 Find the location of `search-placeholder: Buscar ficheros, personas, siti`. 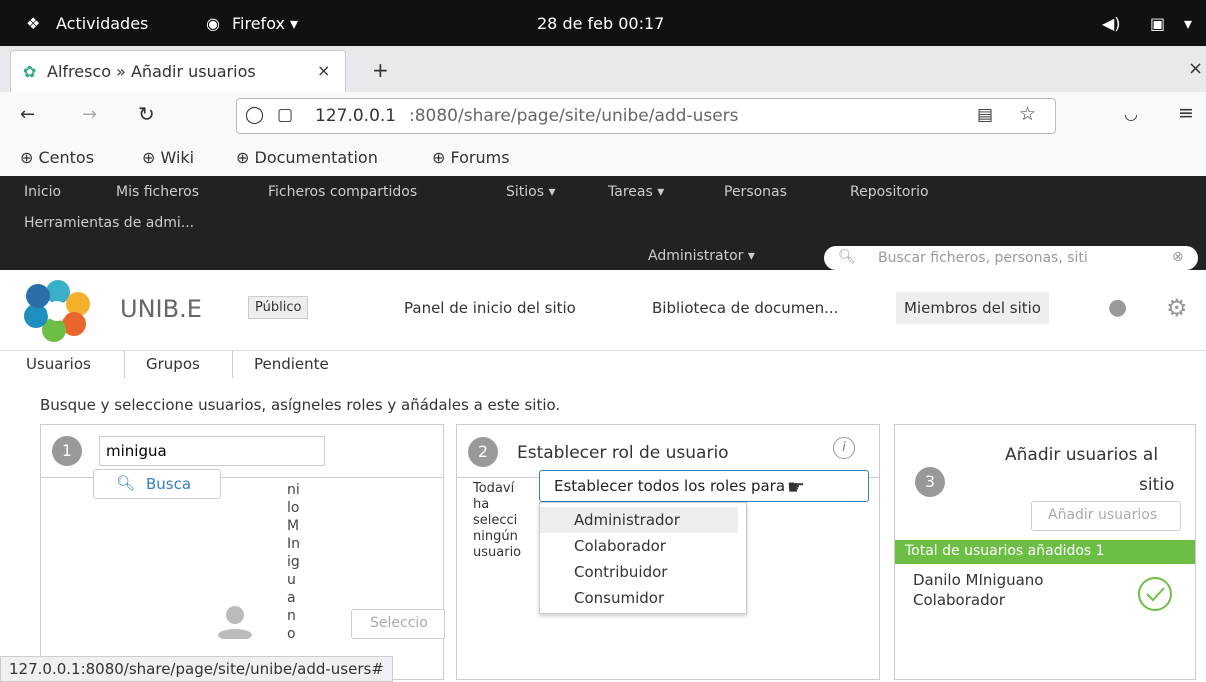

search-placeholder: Buscar ficheros, personas, siti is located at coordinates (983, 258).